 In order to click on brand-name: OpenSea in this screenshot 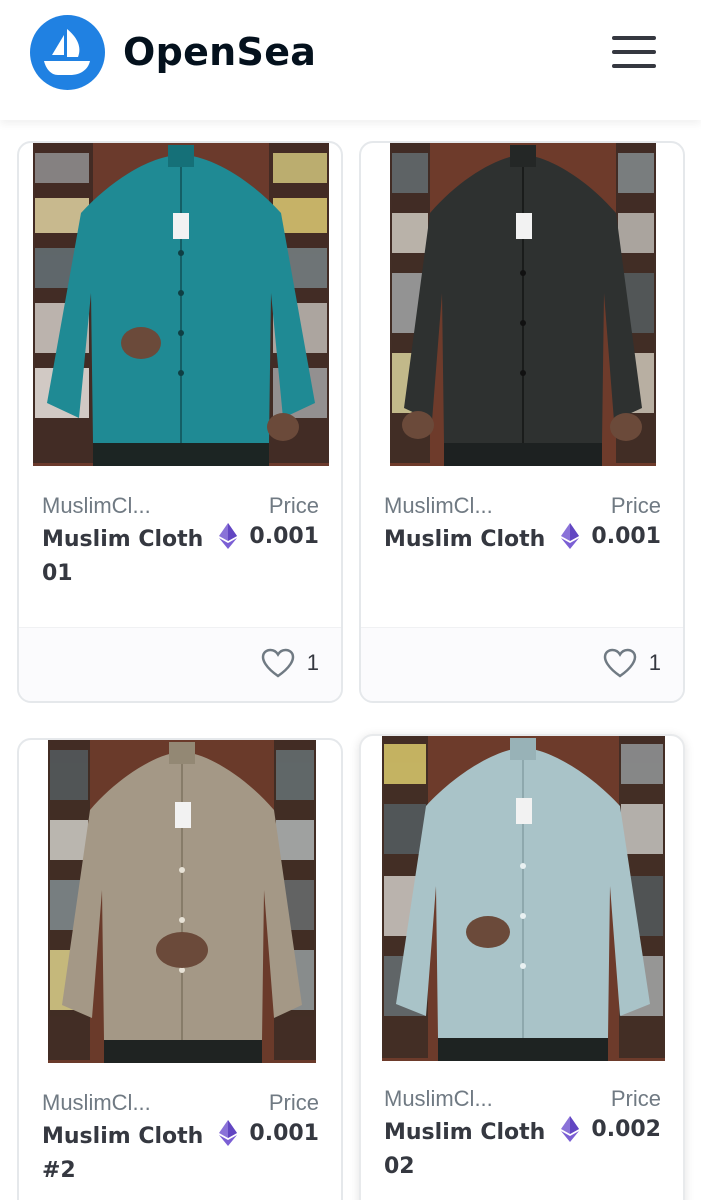, I will do `click(219, 52)`.